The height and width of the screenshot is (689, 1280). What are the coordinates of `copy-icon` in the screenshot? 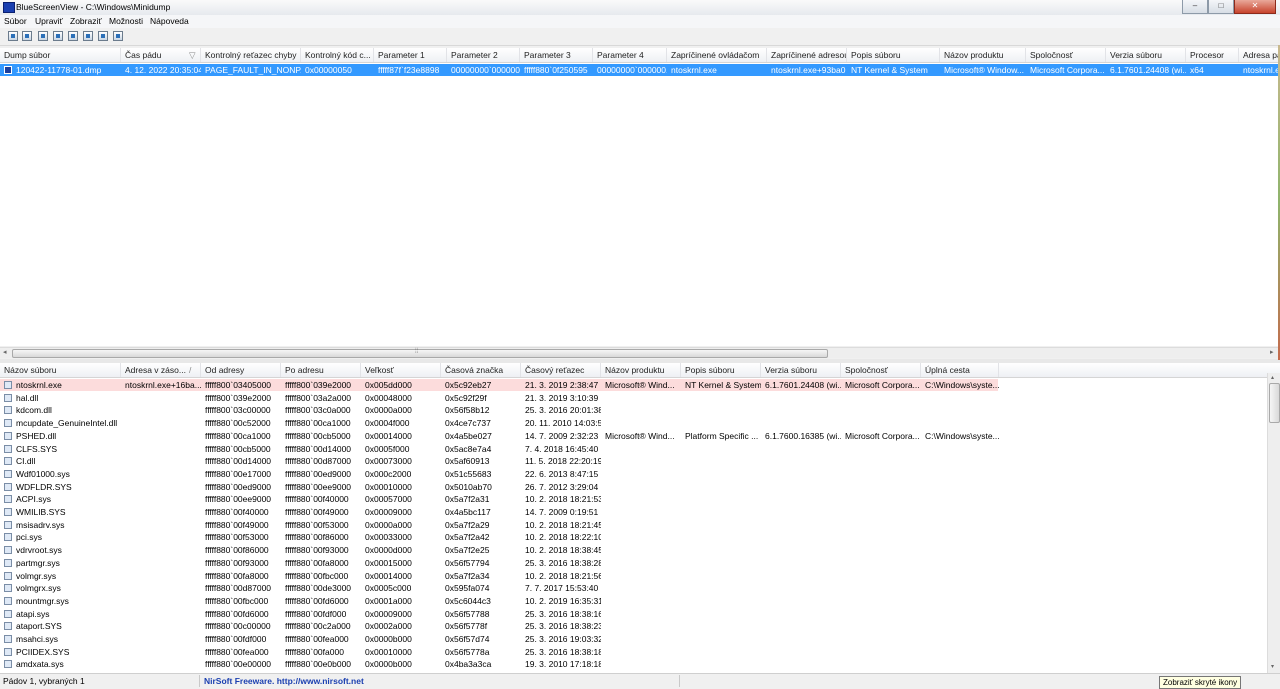 It's located at (58, 36).